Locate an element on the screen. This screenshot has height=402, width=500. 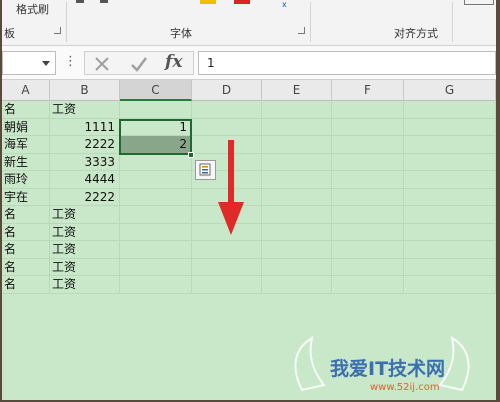
formula-input: 1 is located at coordinates (347, 63).